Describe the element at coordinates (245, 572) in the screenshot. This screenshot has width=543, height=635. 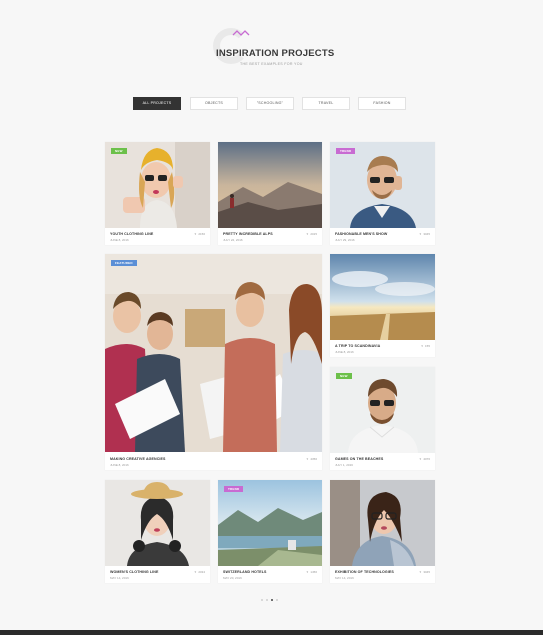
I see `card-title: SWITZERLAND HOTELS` at that location.